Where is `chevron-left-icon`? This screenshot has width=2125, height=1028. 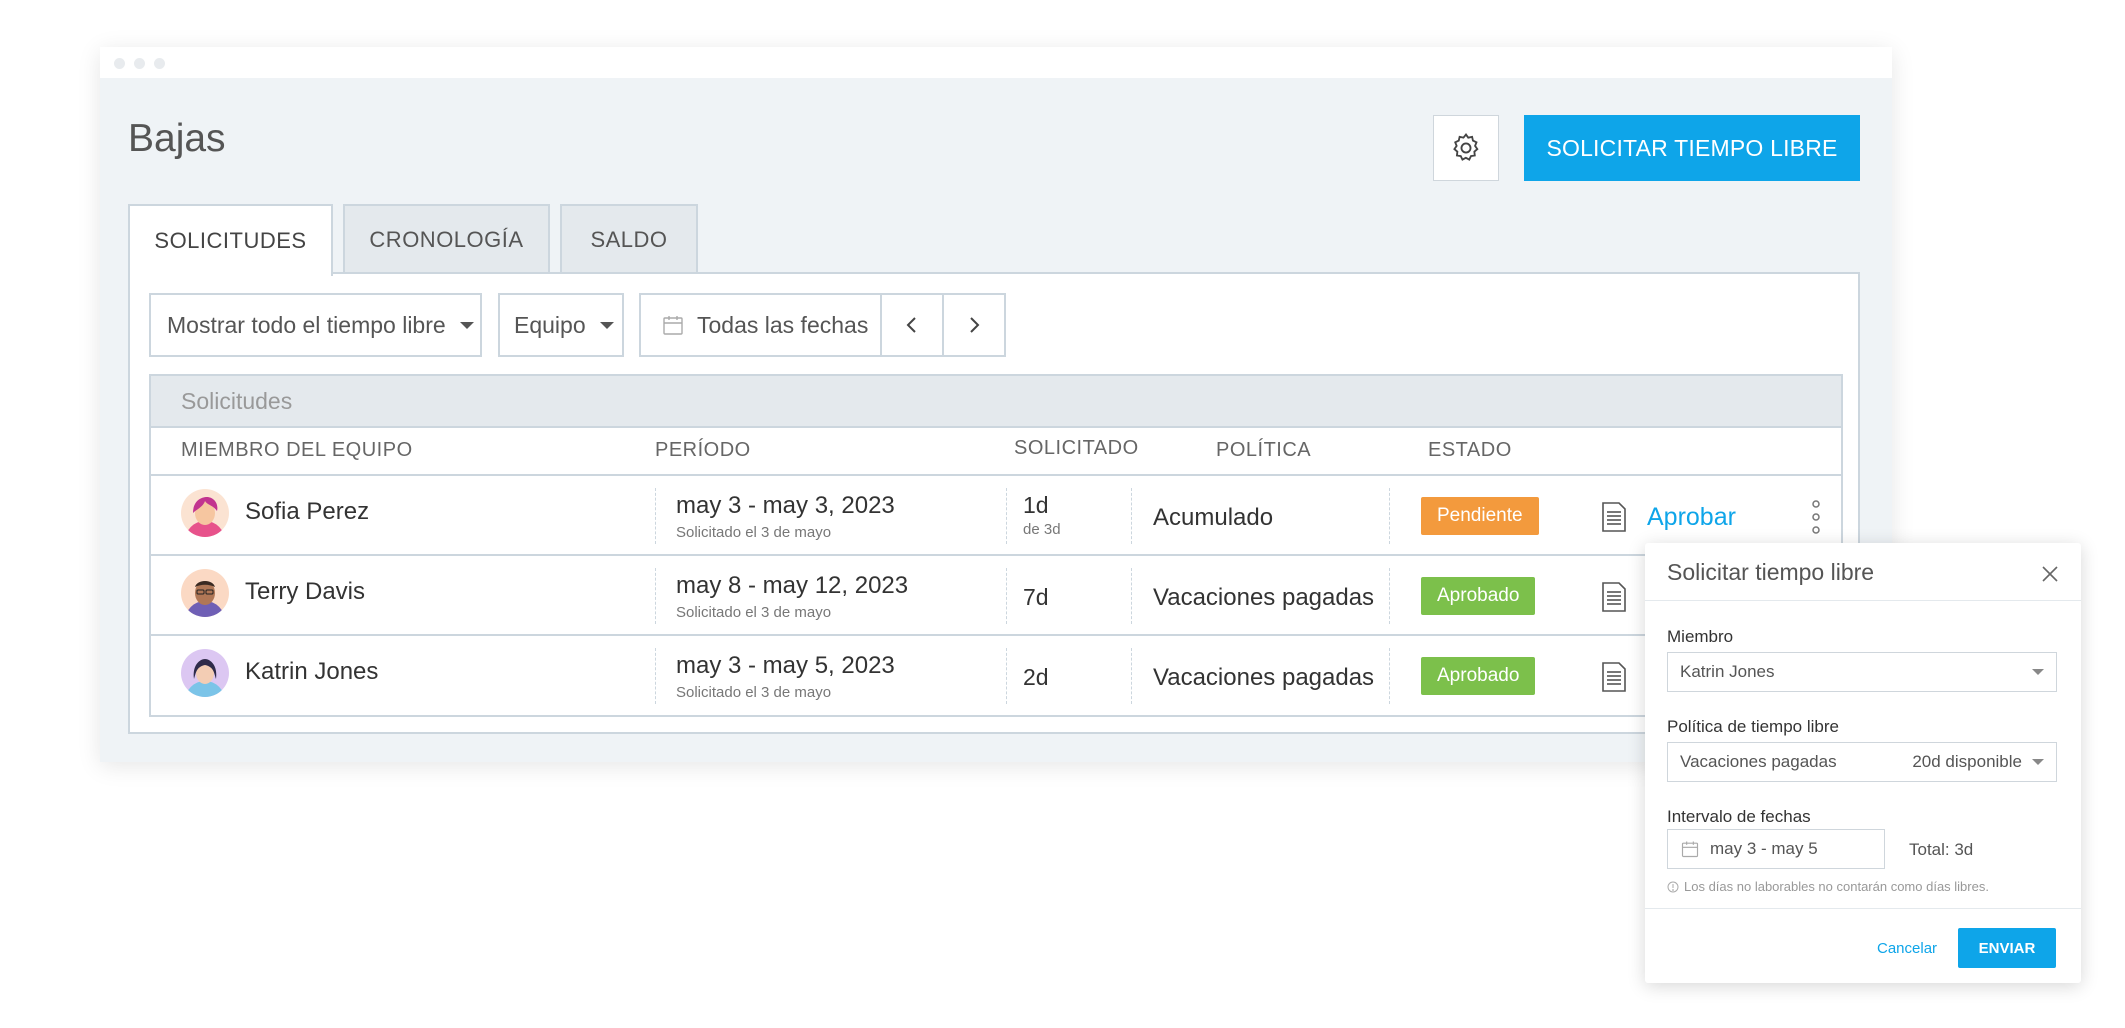 chevron-left-icon is located at coordinates (911, 325).